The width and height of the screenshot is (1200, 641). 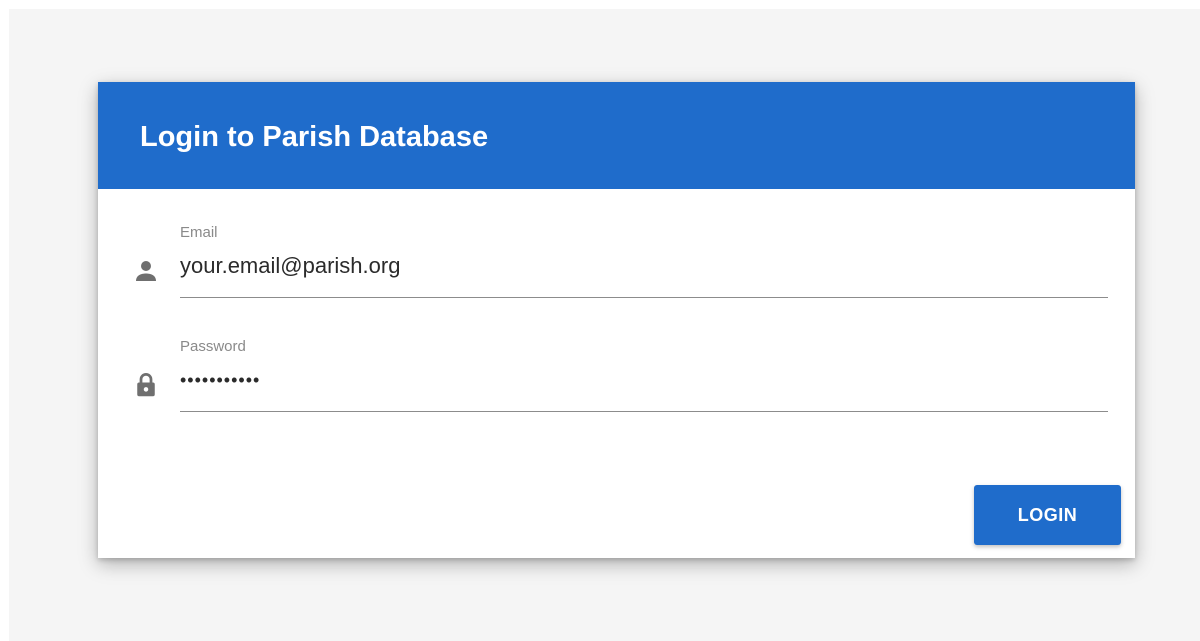 I want to click on email-field: Email, so click(x=616, y=261).